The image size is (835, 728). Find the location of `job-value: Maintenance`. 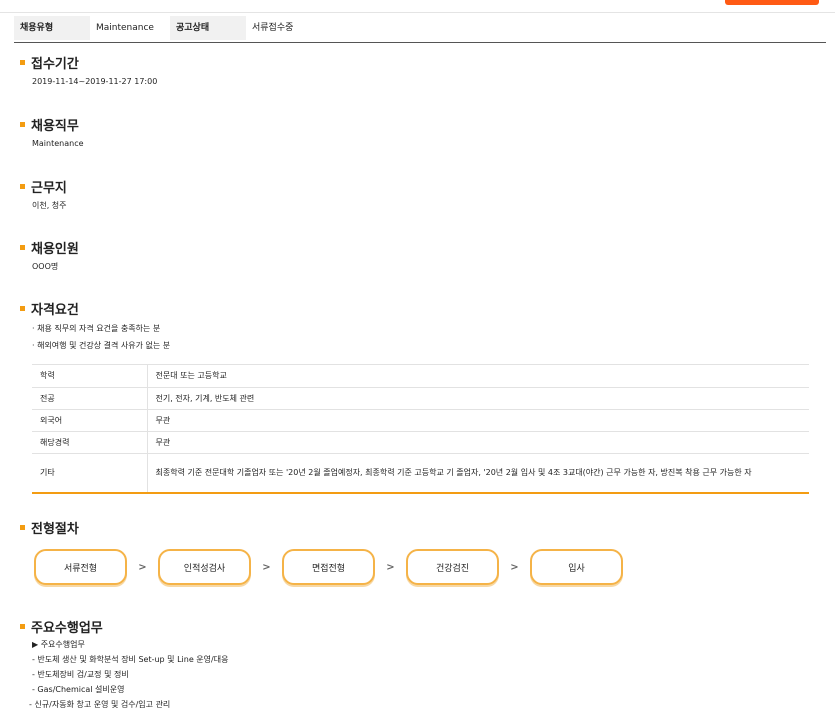

job-value: Maintenance is located at coordinates (58, 143).